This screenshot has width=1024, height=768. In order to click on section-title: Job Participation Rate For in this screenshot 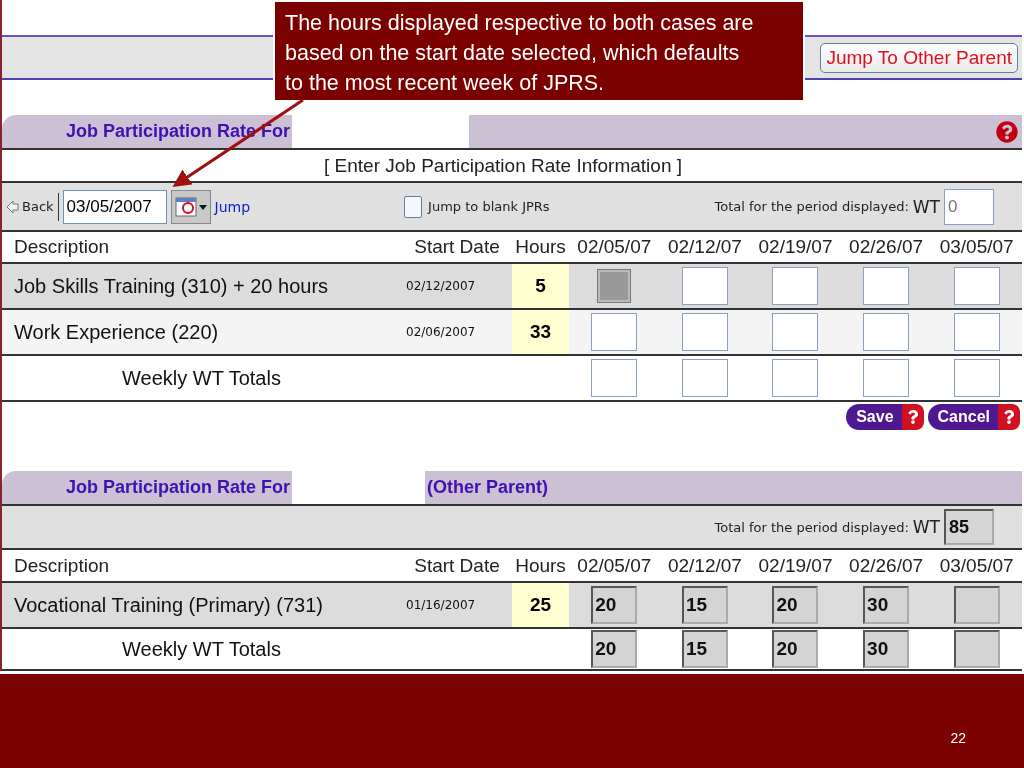, I will do `click(177, 487)`.